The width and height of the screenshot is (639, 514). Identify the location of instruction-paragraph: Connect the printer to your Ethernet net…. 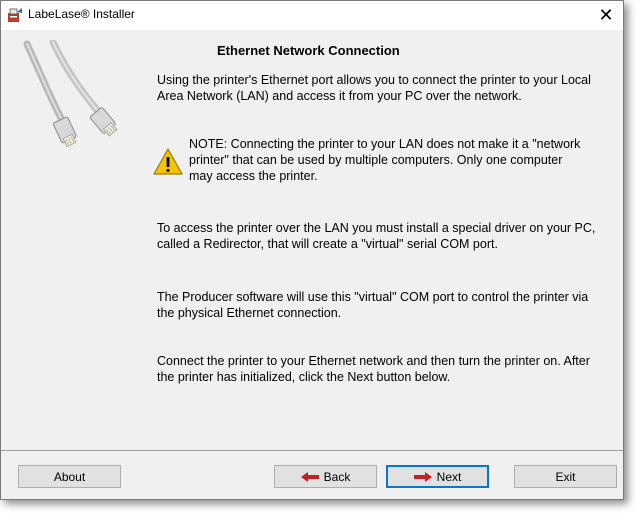
(373, 369).